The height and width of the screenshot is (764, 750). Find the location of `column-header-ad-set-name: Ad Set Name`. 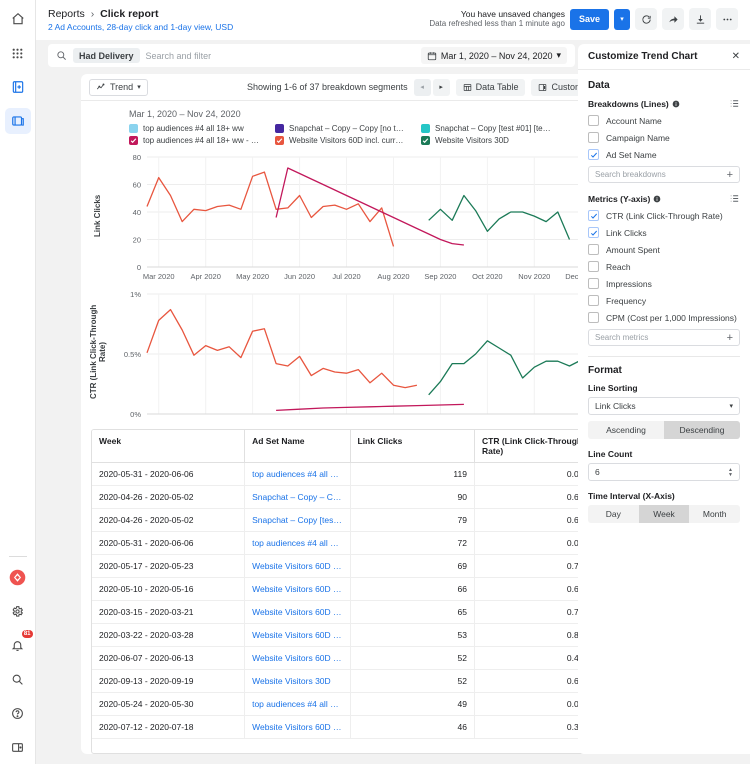

column-header-ad-set-name: Ad Set Name is located at coordinates (297, 446).